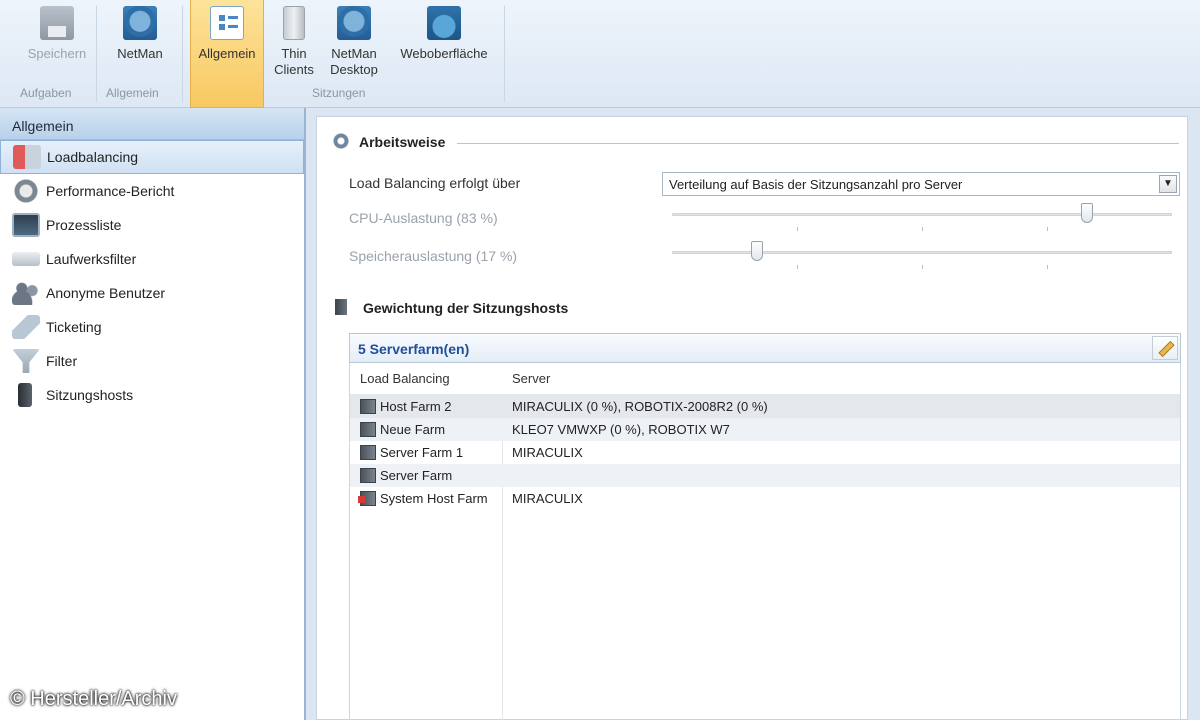 The height and width of the screenshot is (720, 1200). I want to click on sidebar-item-label: Ticketing, so click(74, 327).